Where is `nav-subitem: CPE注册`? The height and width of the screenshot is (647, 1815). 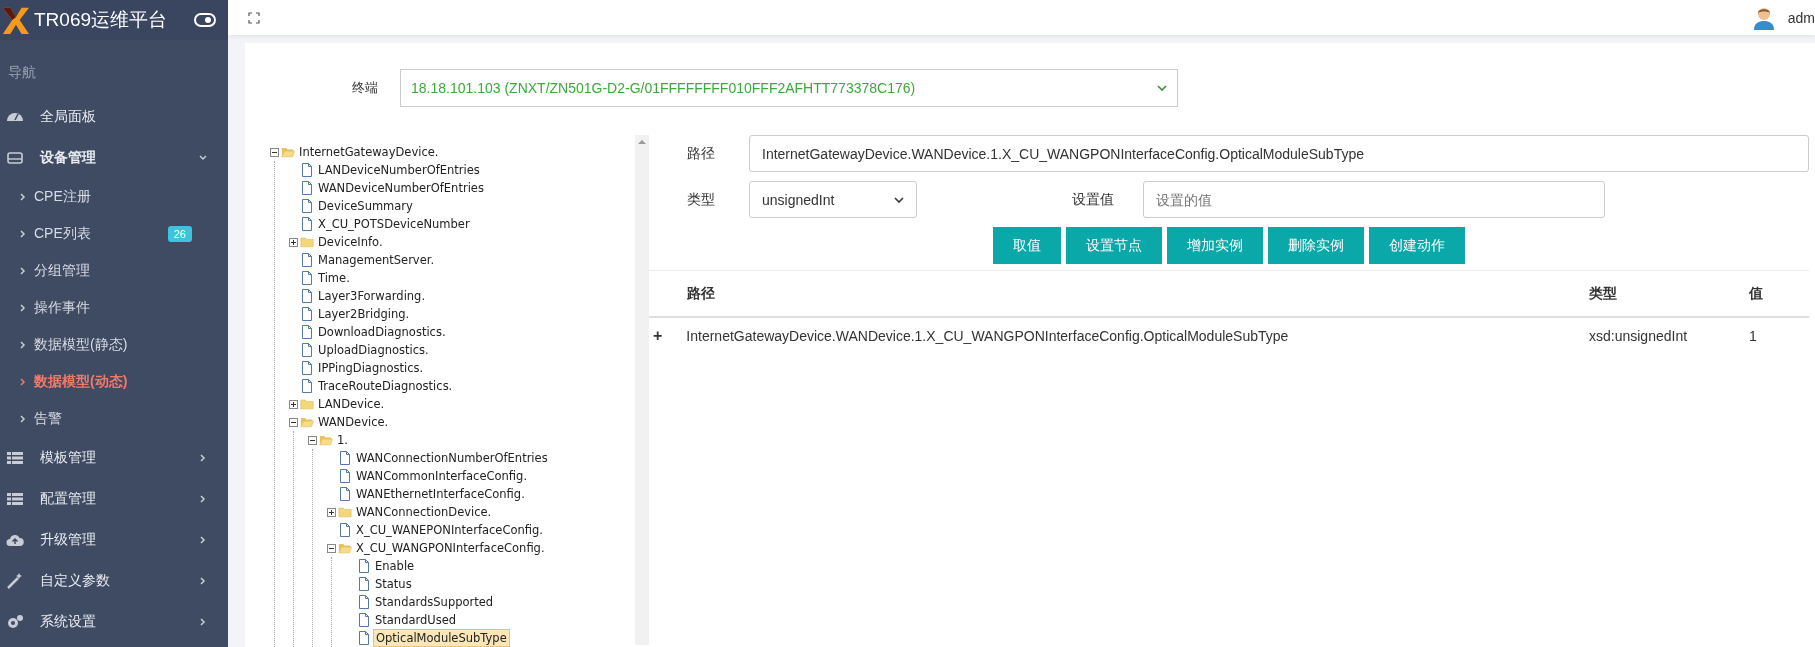
nav-subitem: CPE注册 is located at coordinates (114, 196).